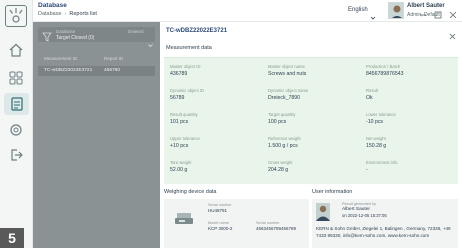 This screenshot has height=248, width=462. What do you see at coordinates (52, 5) in the screenshot?
I see `app-title: Database` at bounding box center [52, 5].